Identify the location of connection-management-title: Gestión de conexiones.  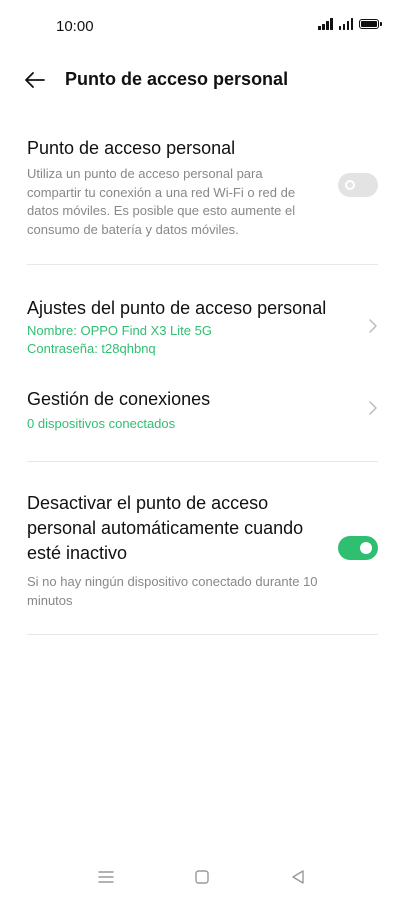
(119, 399).